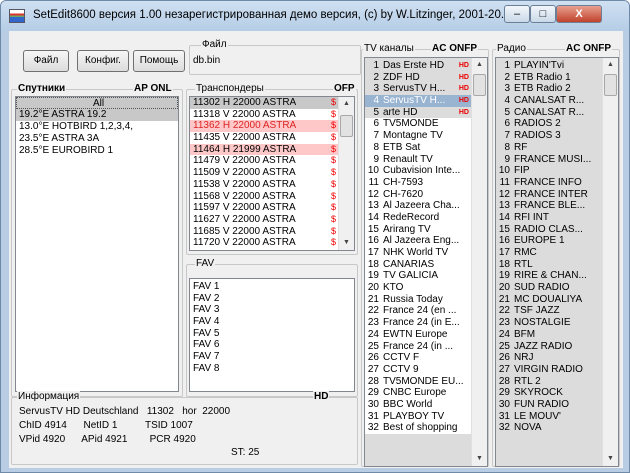 Image resolution: width=630 pixels, height=473 pixels. What do you see at coordinates (97, 139) in the screenshot?
I see `satellite-item: 23.5°E ASTRA 3A` at bounding box center [97, 139].